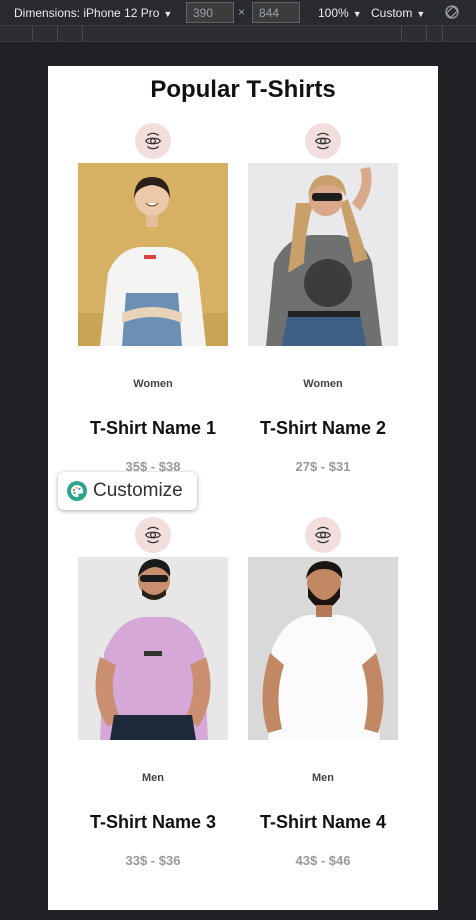 Image resolution: width=476 pixels, height=920 pixels. I want to click on product-name: T-Shirt Name 2, so click(323, 428).